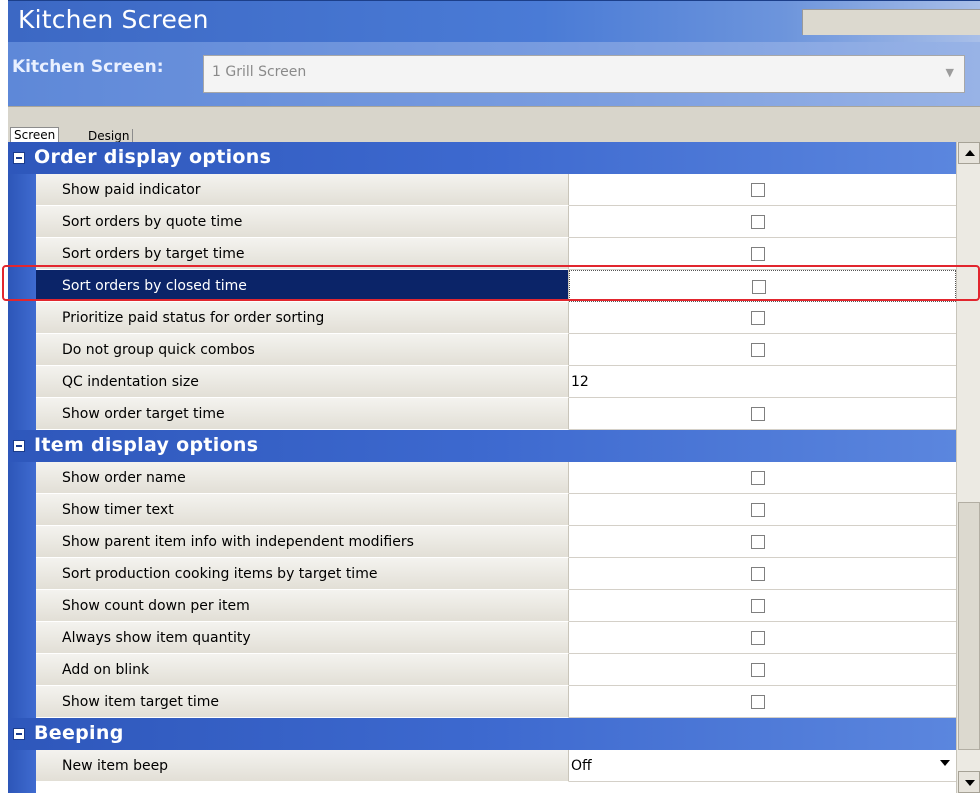 This screenshot has width=980, height=793. Describe the element at coordinates (968, 467) in the screenshot. I see `vertical-scrollbar` at that location.